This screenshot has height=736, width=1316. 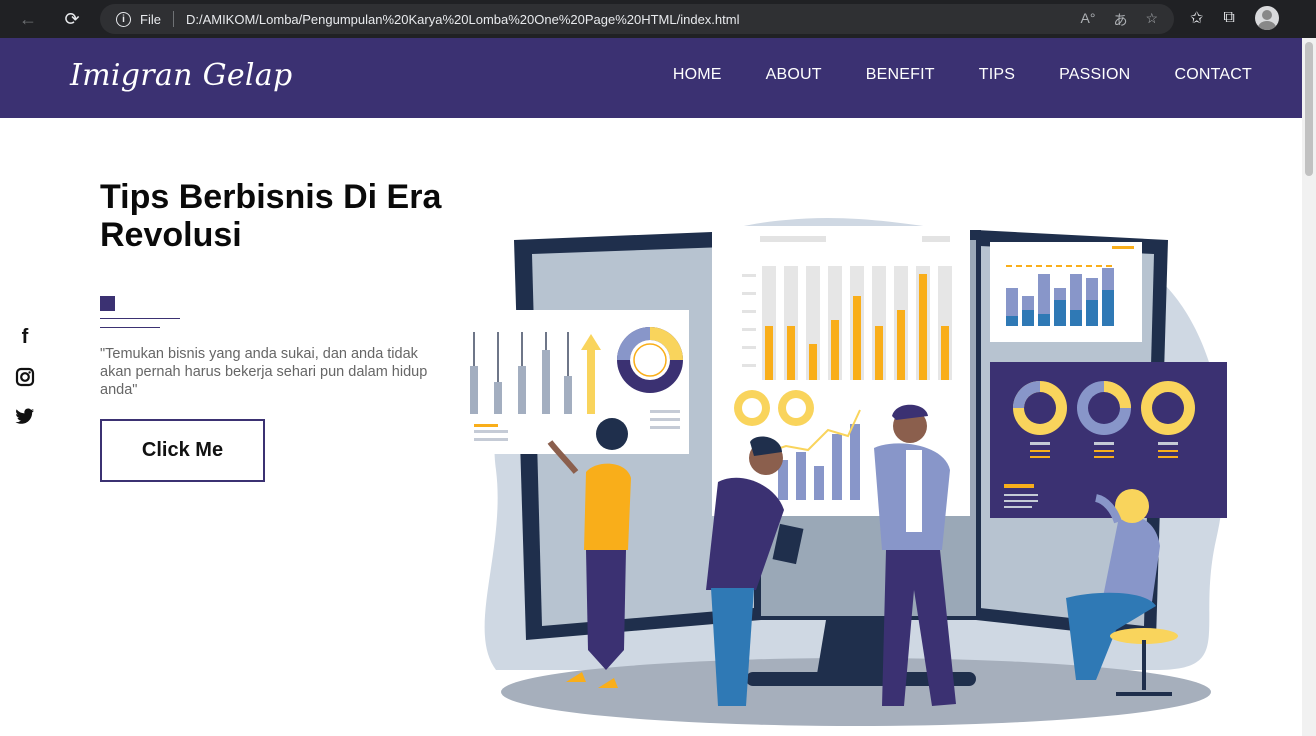 I want to click on decorative-square, so click(x=107, y=303).